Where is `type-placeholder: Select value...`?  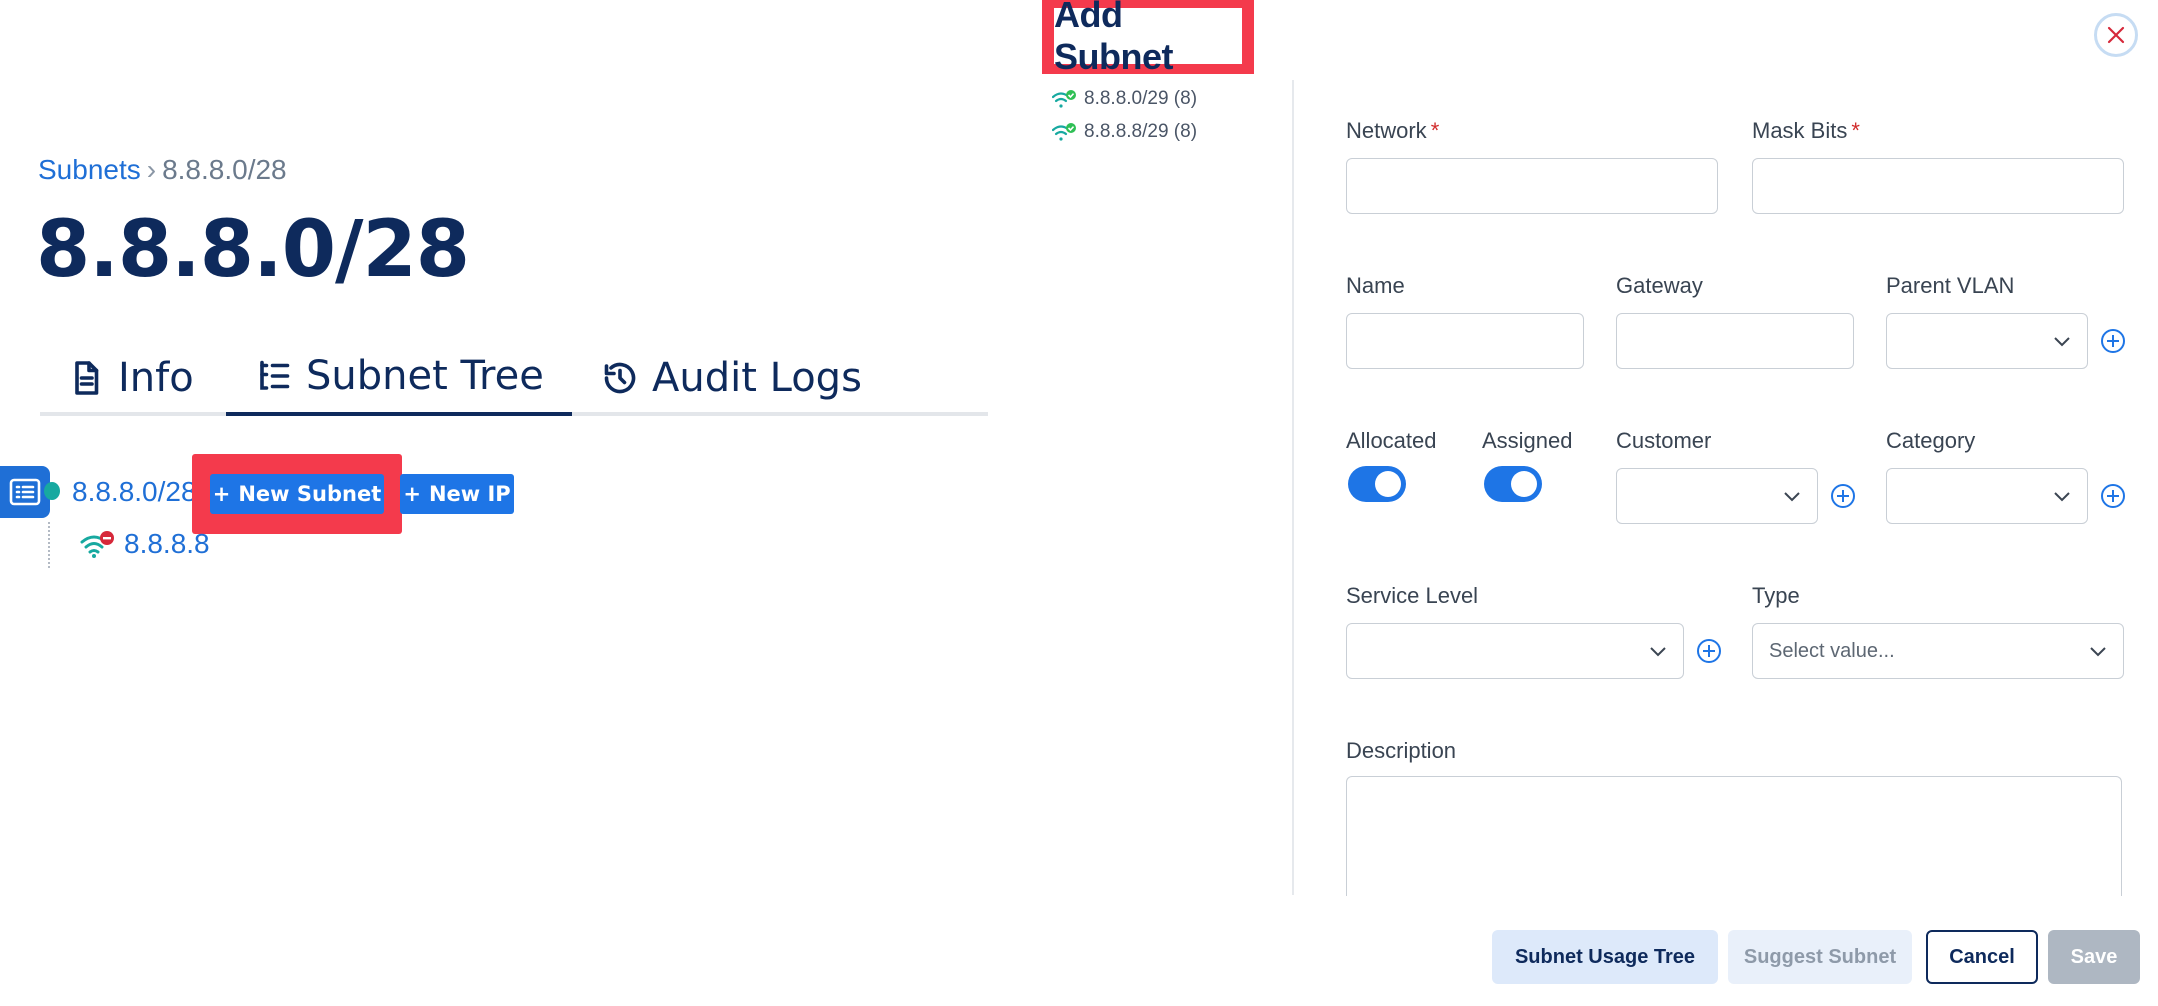
type-placeholder: Select value... is located at coordinates (1832, 651).